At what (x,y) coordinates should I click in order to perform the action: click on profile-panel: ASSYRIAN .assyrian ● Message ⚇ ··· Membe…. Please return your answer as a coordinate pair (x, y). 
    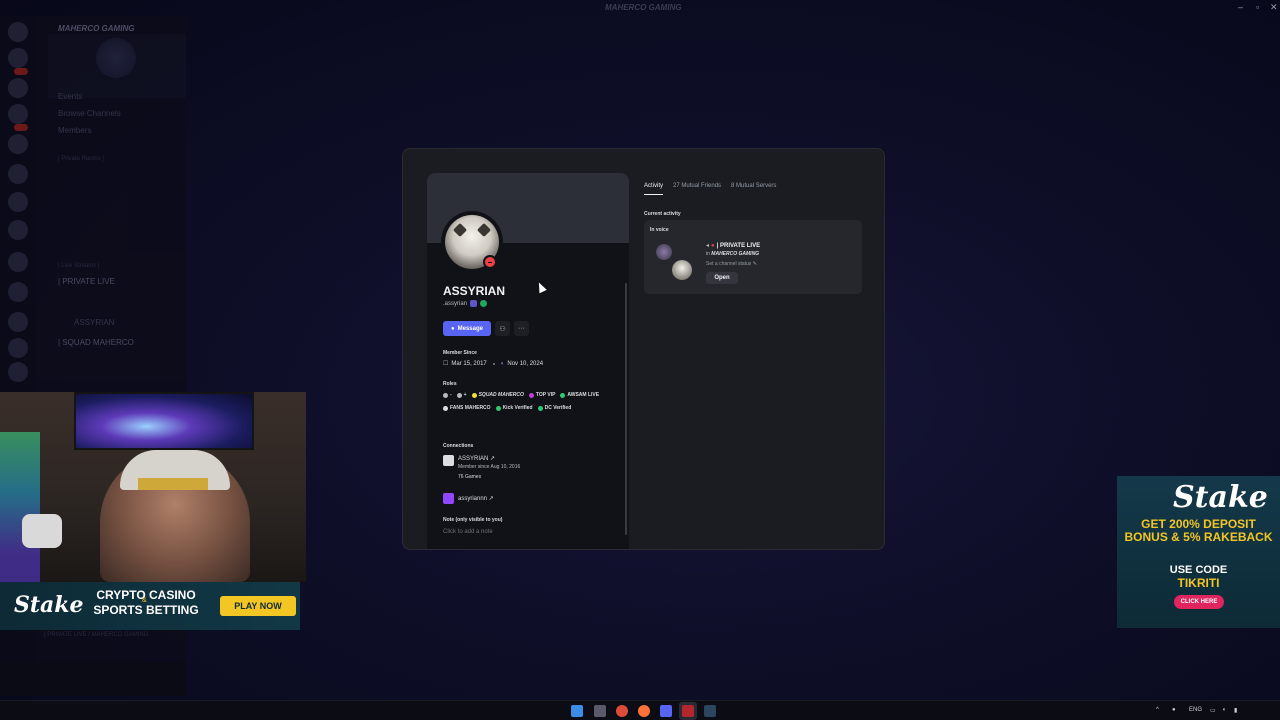
    Looking at the image, I should click on (528, 361).